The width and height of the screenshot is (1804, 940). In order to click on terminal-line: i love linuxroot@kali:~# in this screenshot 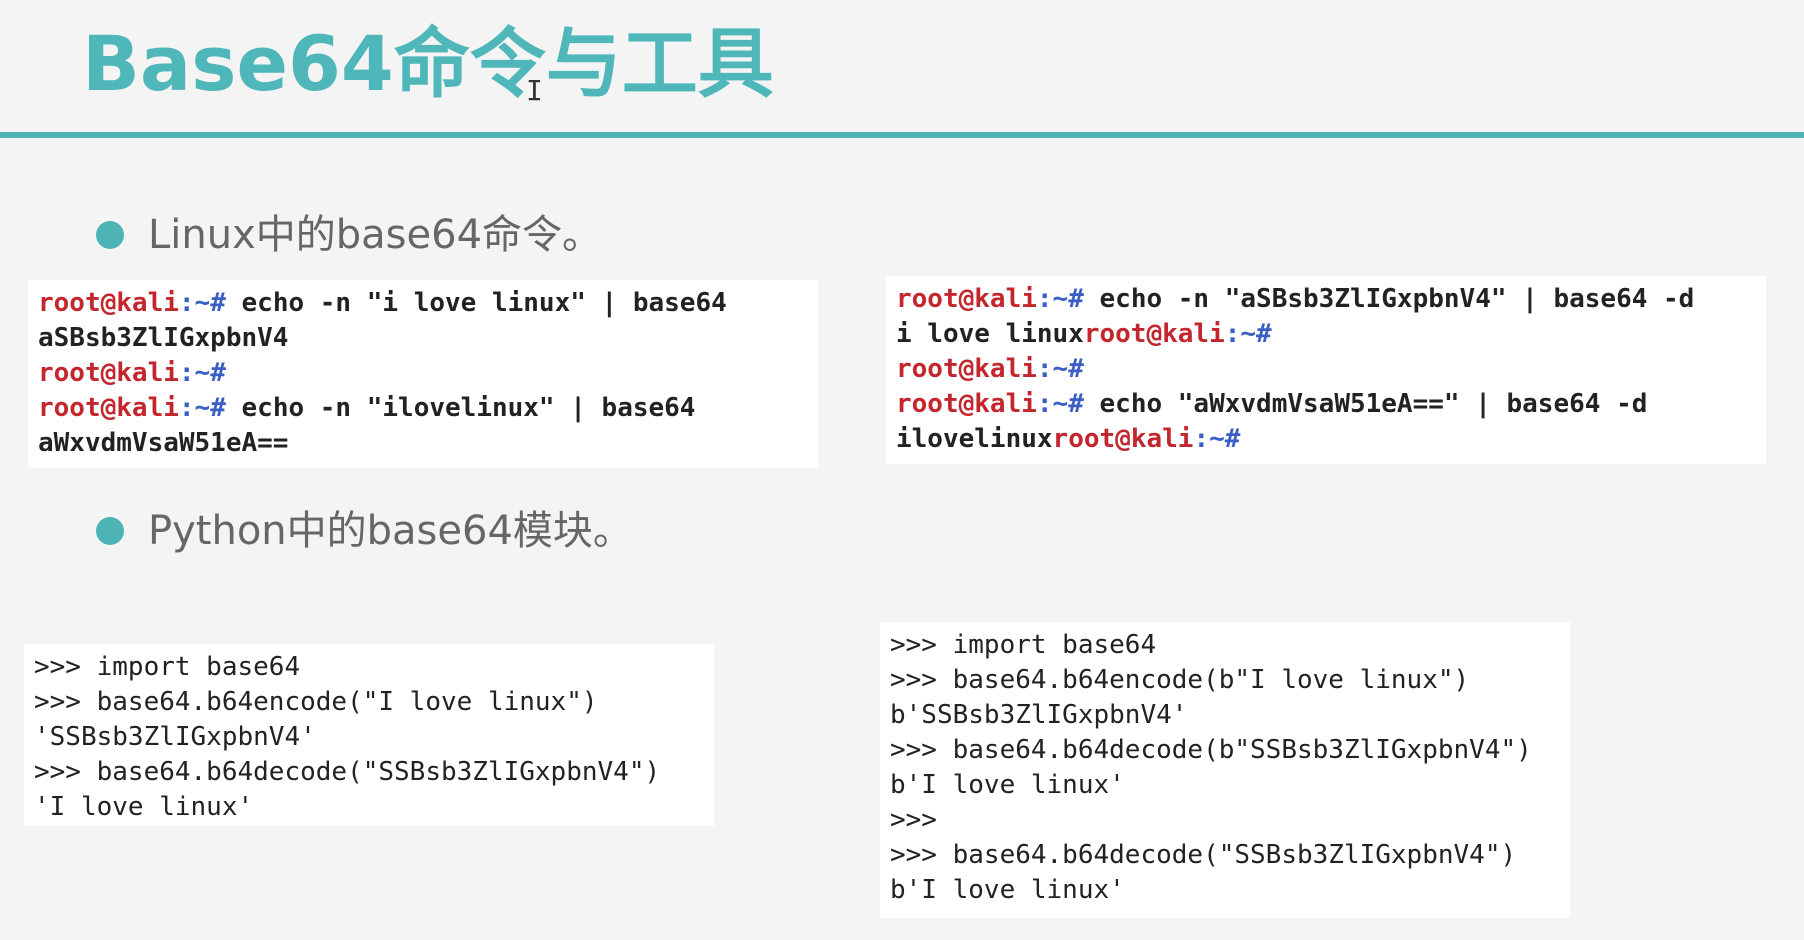, I will do `click(1326, 334)`.